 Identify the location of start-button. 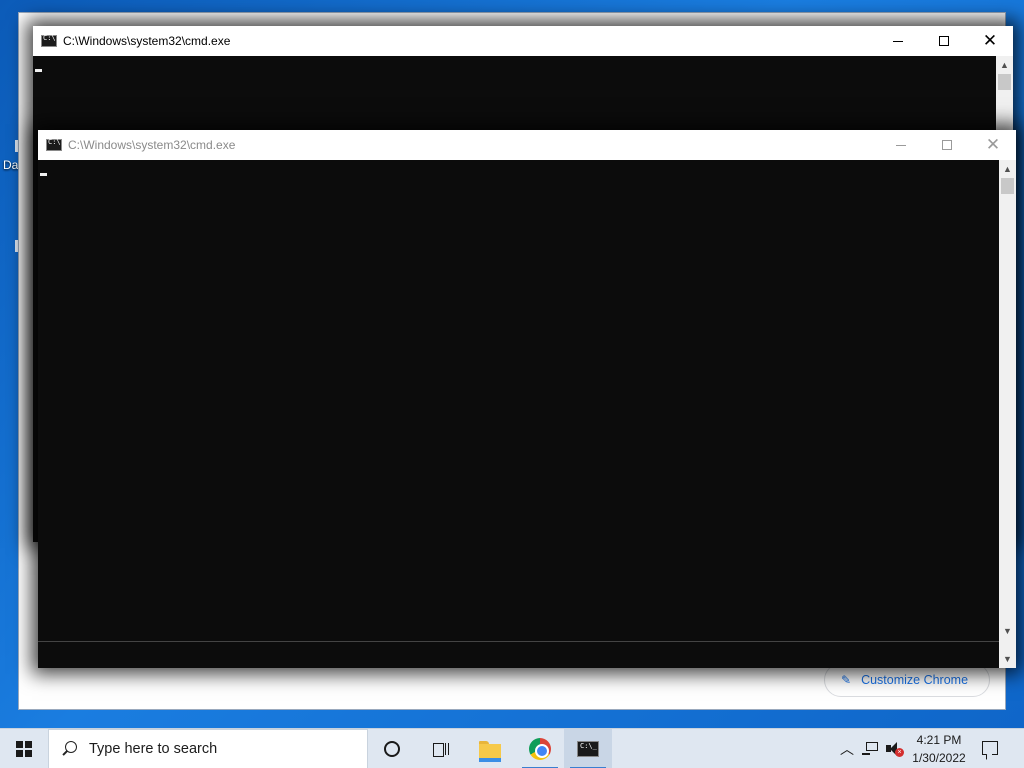
(24, 748).